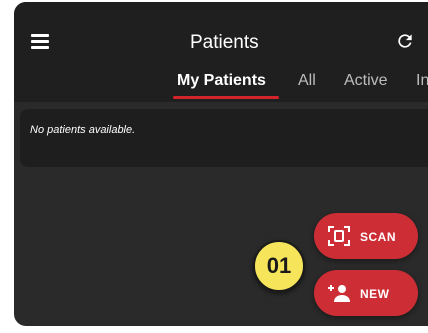 Image resolution: width=428 pixels, height=333 pixels. I want to click on refresh-icon, so click(405, 41).